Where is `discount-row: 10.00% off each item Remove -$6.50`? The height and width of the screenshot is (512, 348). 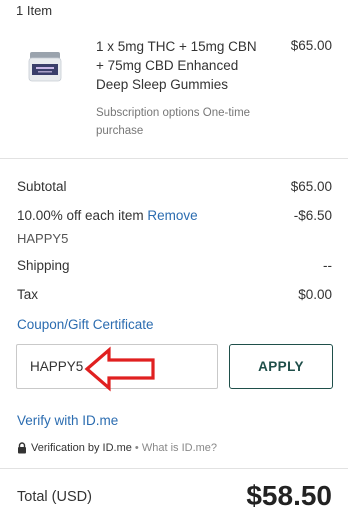
discount-row: 10.00% off each item Remove -$6.50 is located at coordinates (174, 215).